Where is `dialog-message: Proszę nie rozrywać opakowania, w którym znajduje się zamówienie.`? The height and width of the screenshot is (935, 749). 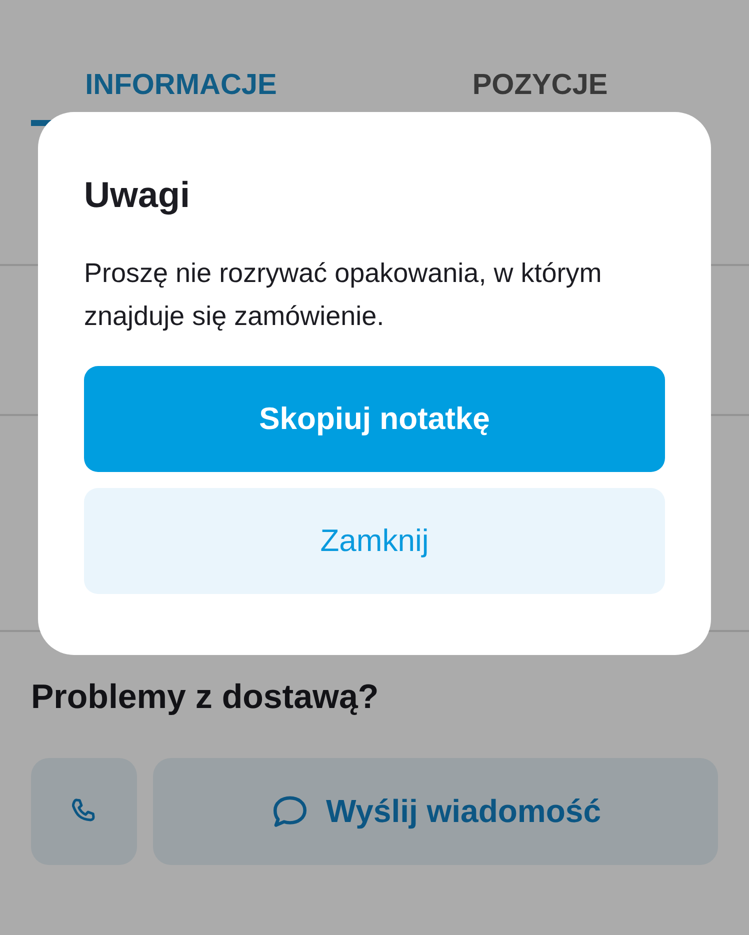
dialog-message: Proszę nie rozrywać opakowania, w którym znajduje się zamówienie. is located at coordinates (343, 295).